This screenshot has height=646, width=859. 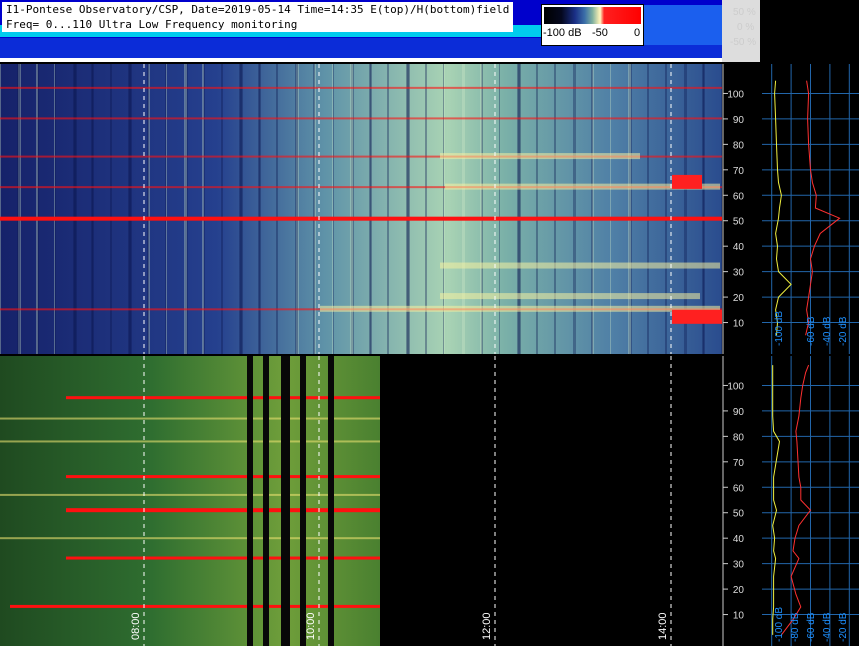 What do you see at coordinates (311, 626) in the screenshot?
I see `time-label-1000: 10:00` at bounding box center [311, 626].